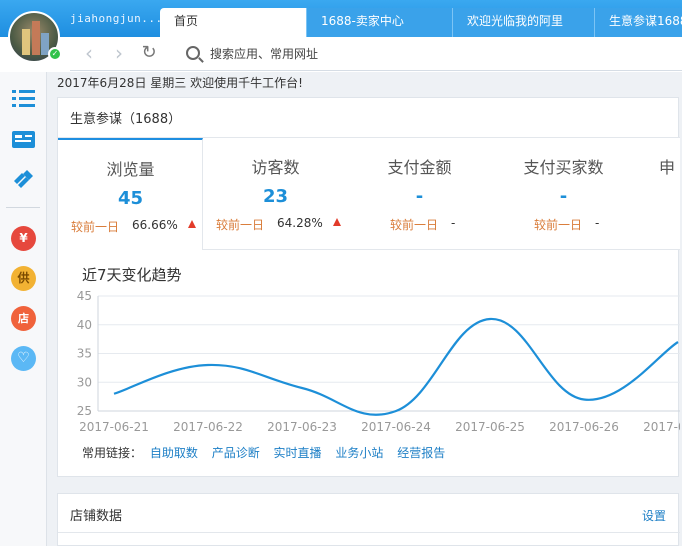 The height and width of the screenshot is (546, 682). Describe the element at coordinates (302, 427) in the screenshot. I see `x-tick-label: 2017-06-23` at that location.